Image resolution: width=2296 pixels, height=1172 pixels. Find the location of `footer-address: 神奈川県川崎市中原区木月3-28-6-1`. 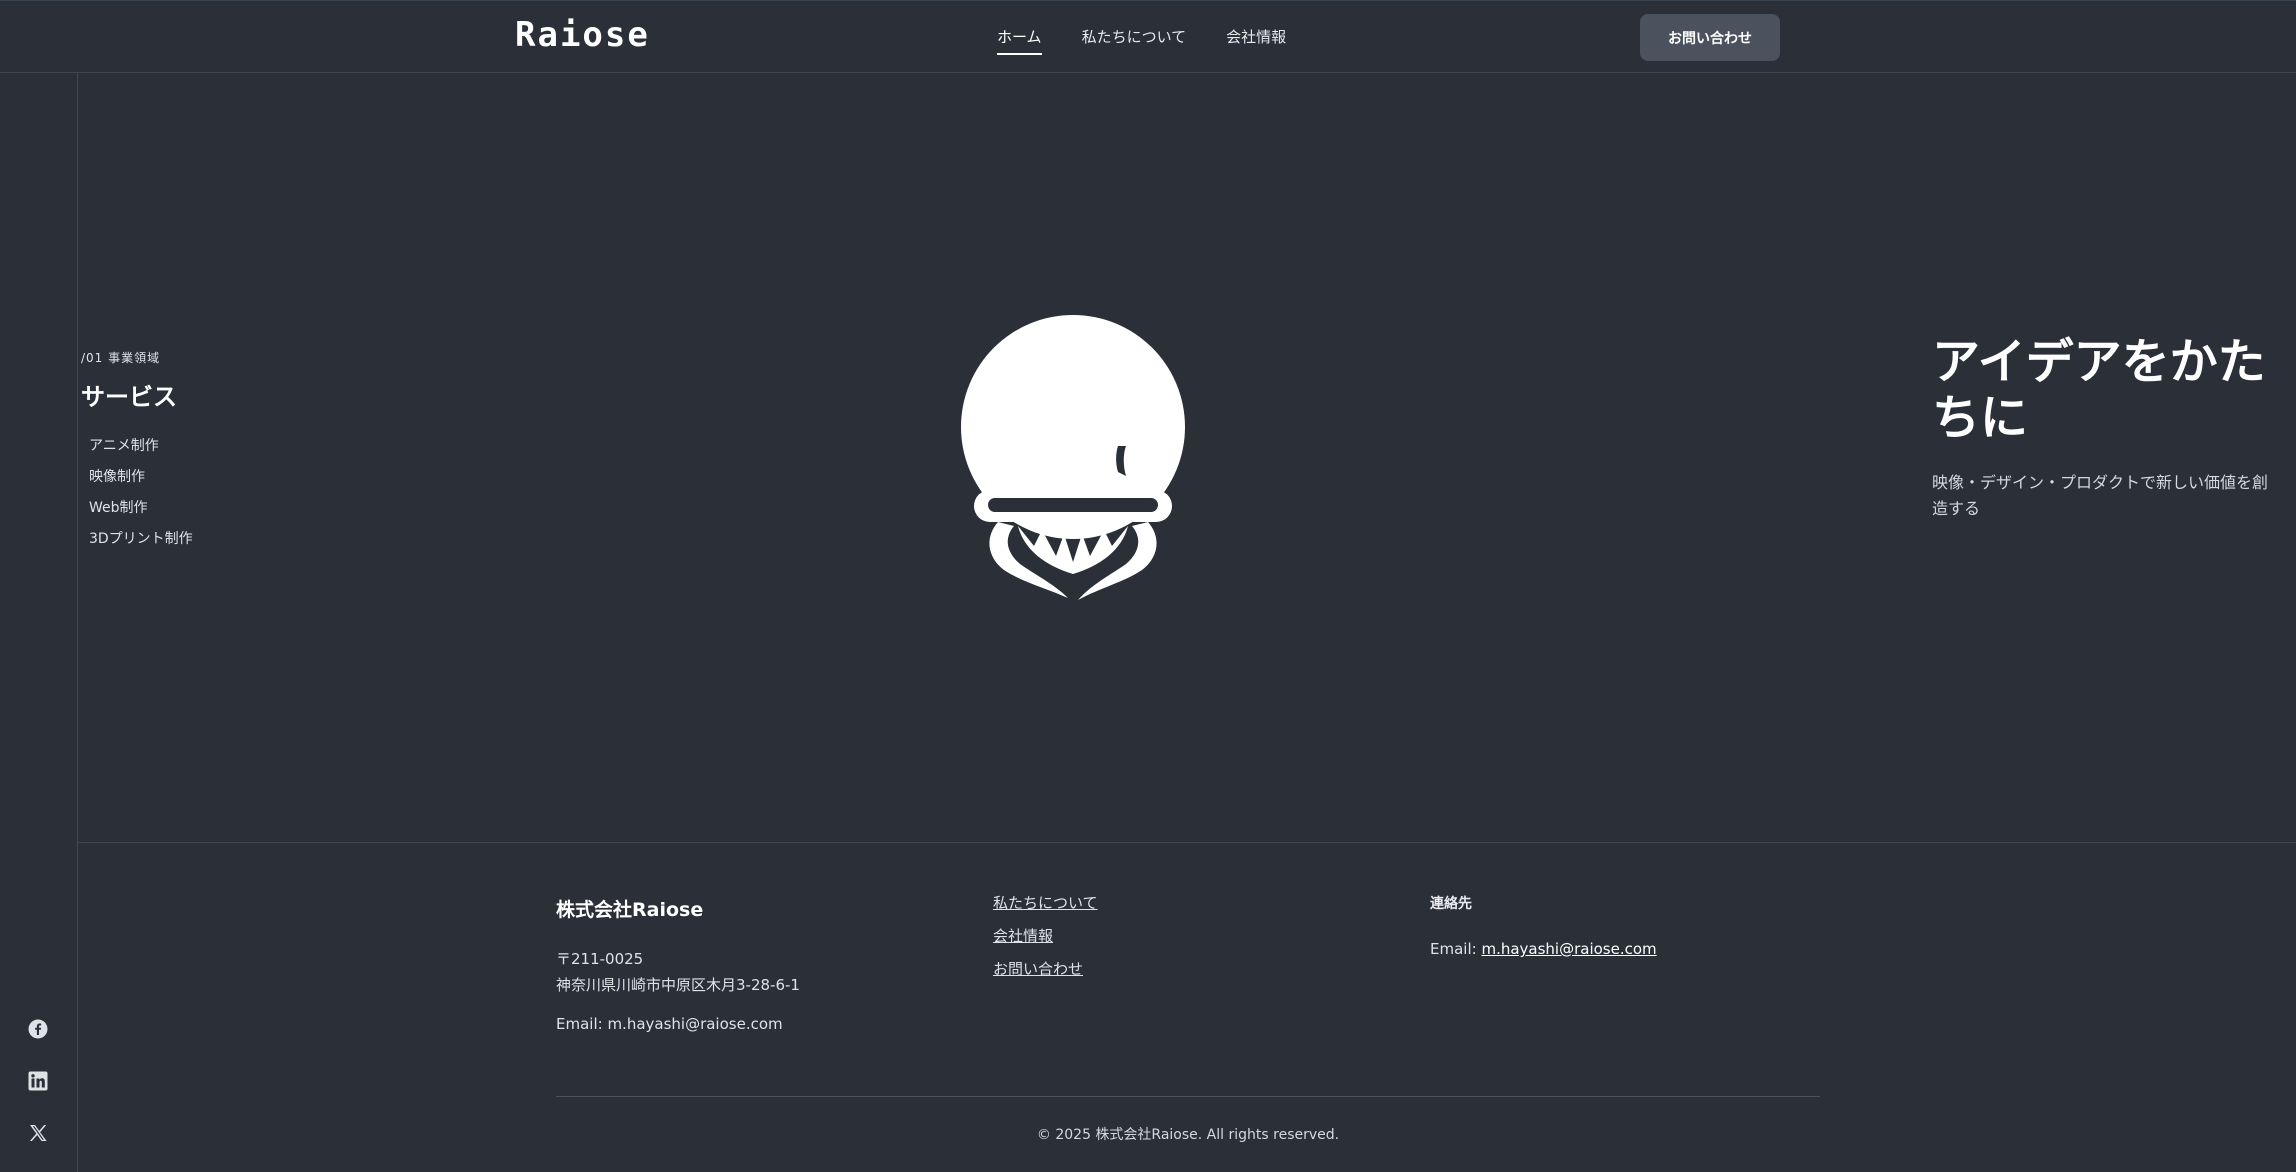

footer-address: 神奈川県川崎市中原区木月3-28-6-1 is located at coordinates (678, 985).